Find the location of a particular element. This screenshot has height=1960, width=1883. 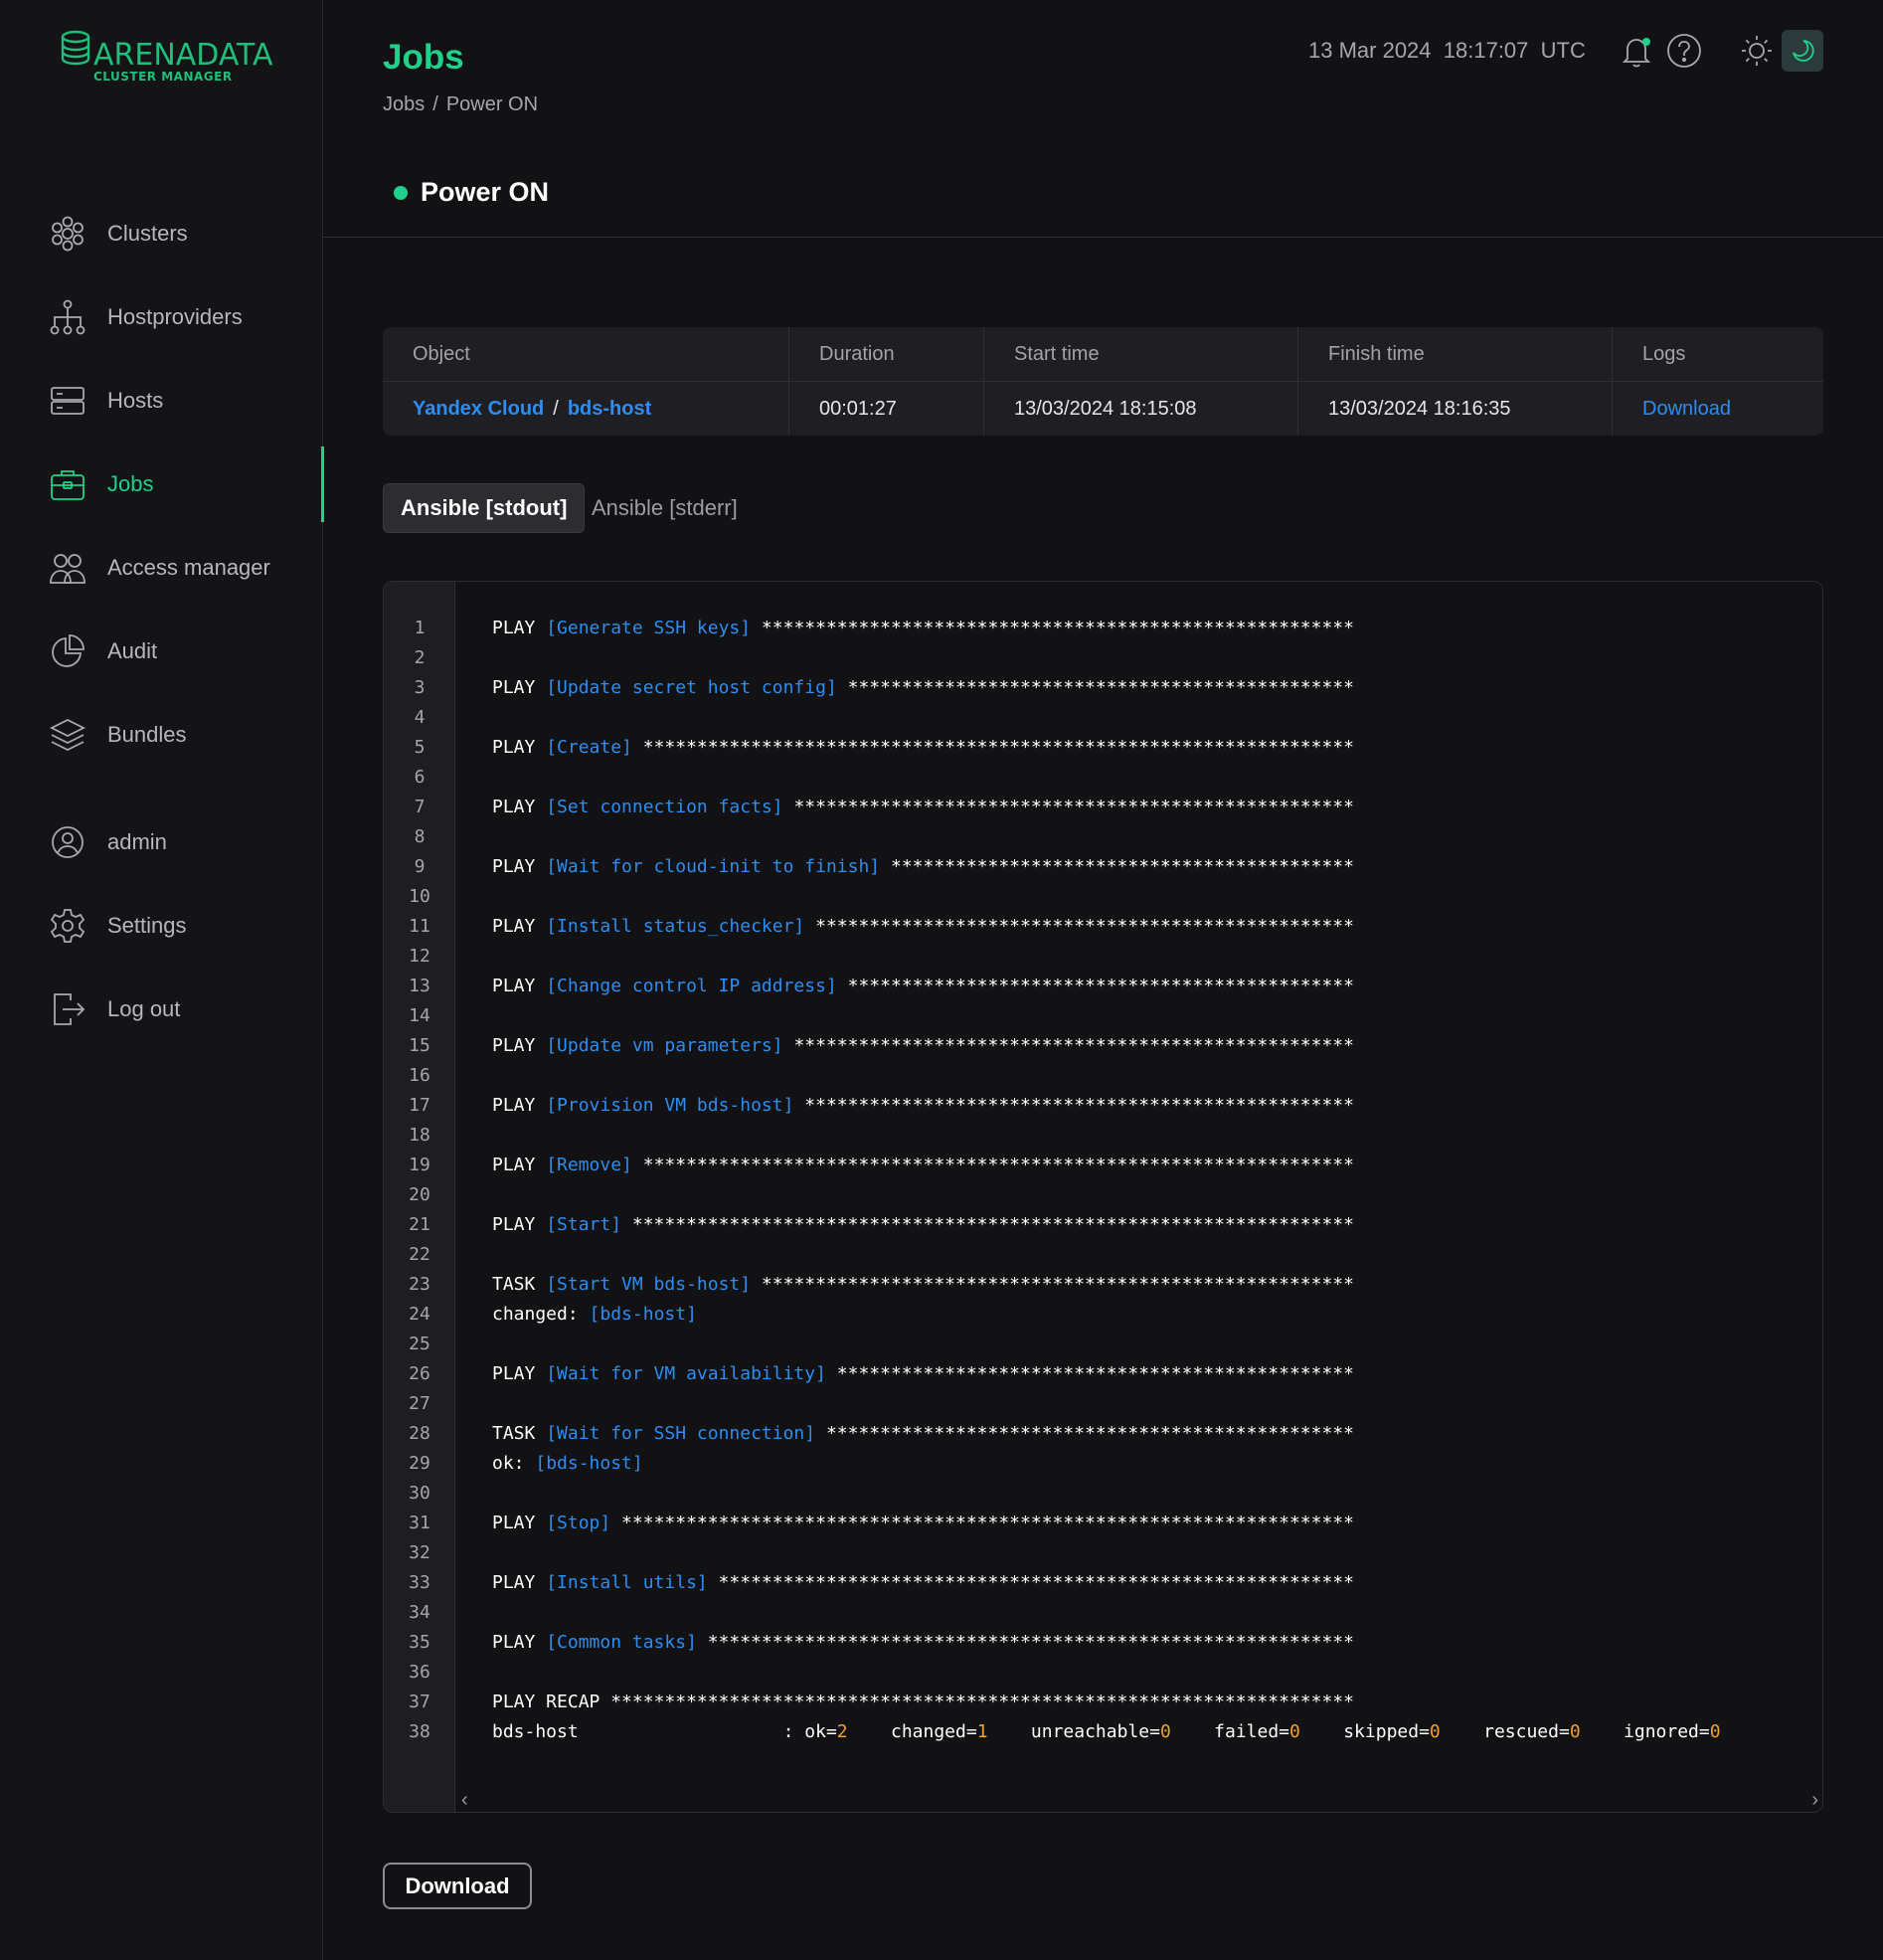

pie-chart-icon is located at coordinates (67, 651).